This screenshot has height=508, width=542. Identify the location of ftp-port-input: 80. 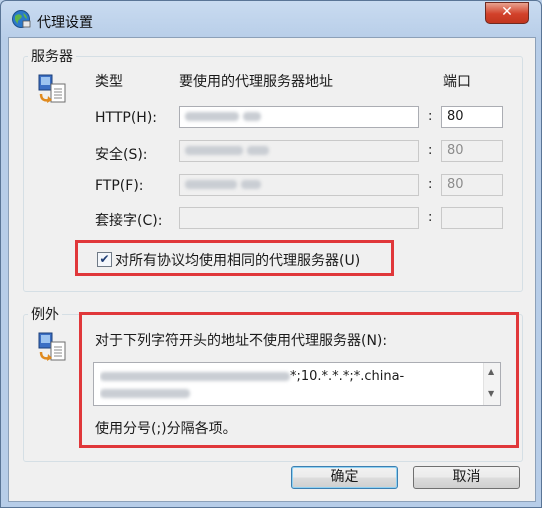
(472, 185).